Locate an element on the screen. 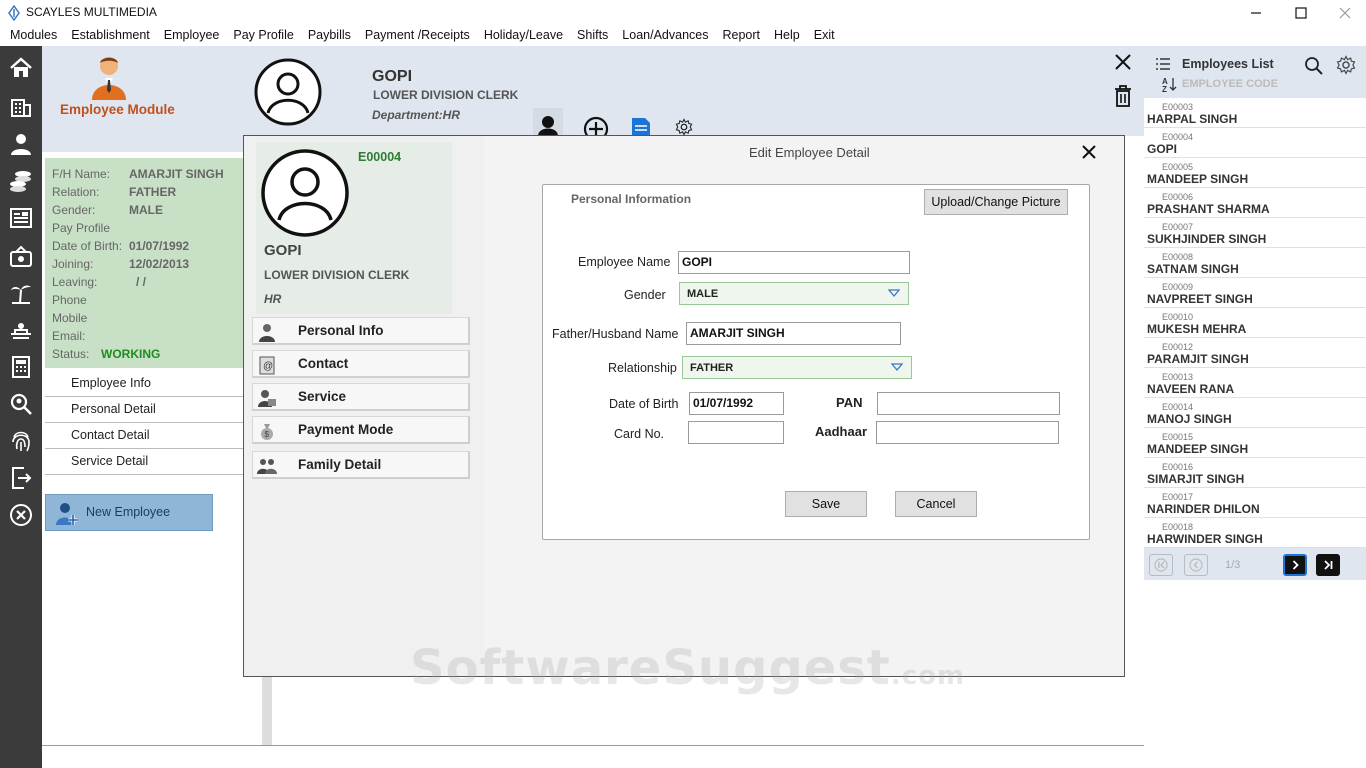  nav-contact-detail: Contact Detail is located at coordinates (144, 436).